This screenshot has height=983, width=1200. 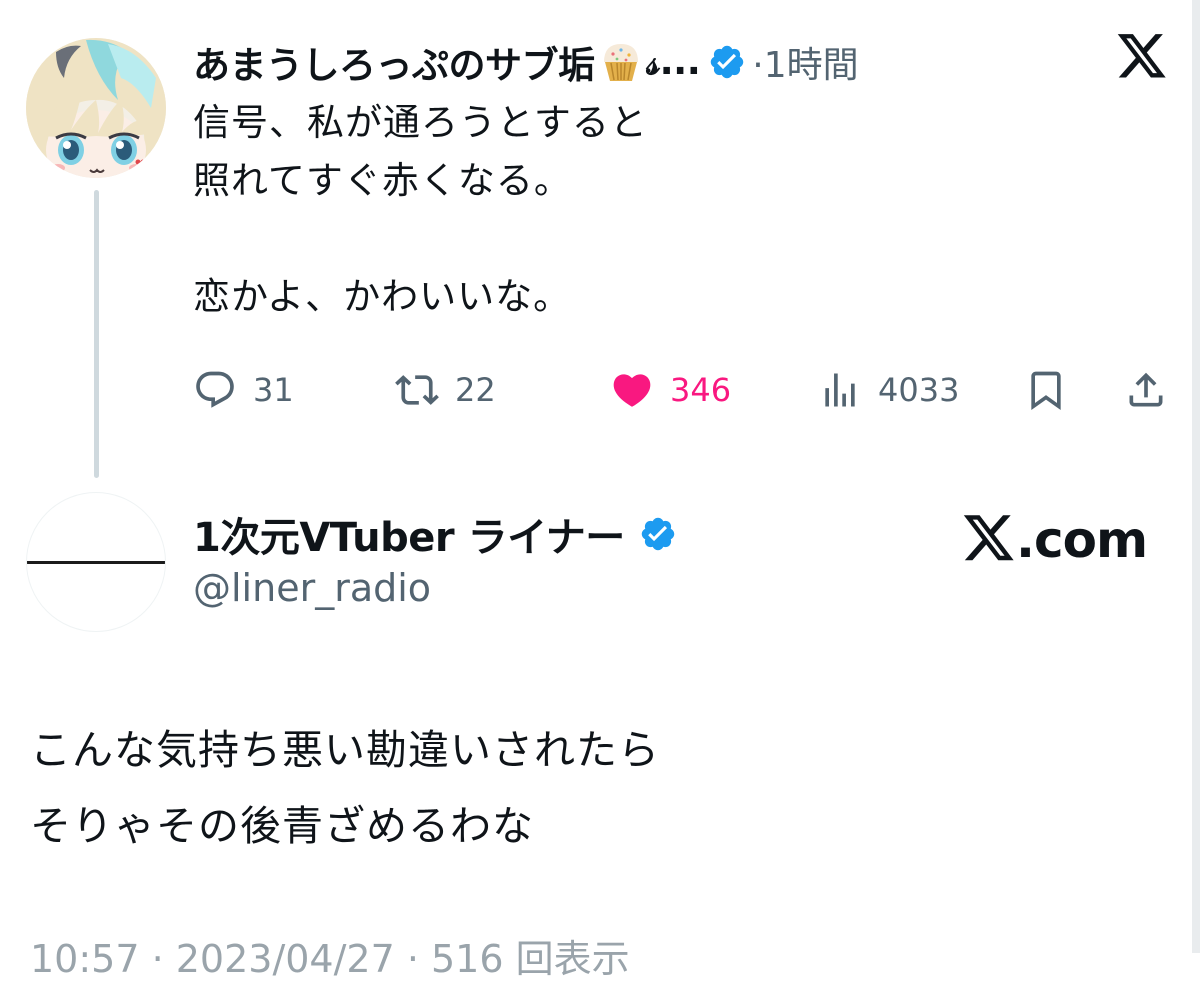 What do you see at coordinates (475, 390) in the screenshot?
I see `repost-count: 22` at bounding box center [475, 390].